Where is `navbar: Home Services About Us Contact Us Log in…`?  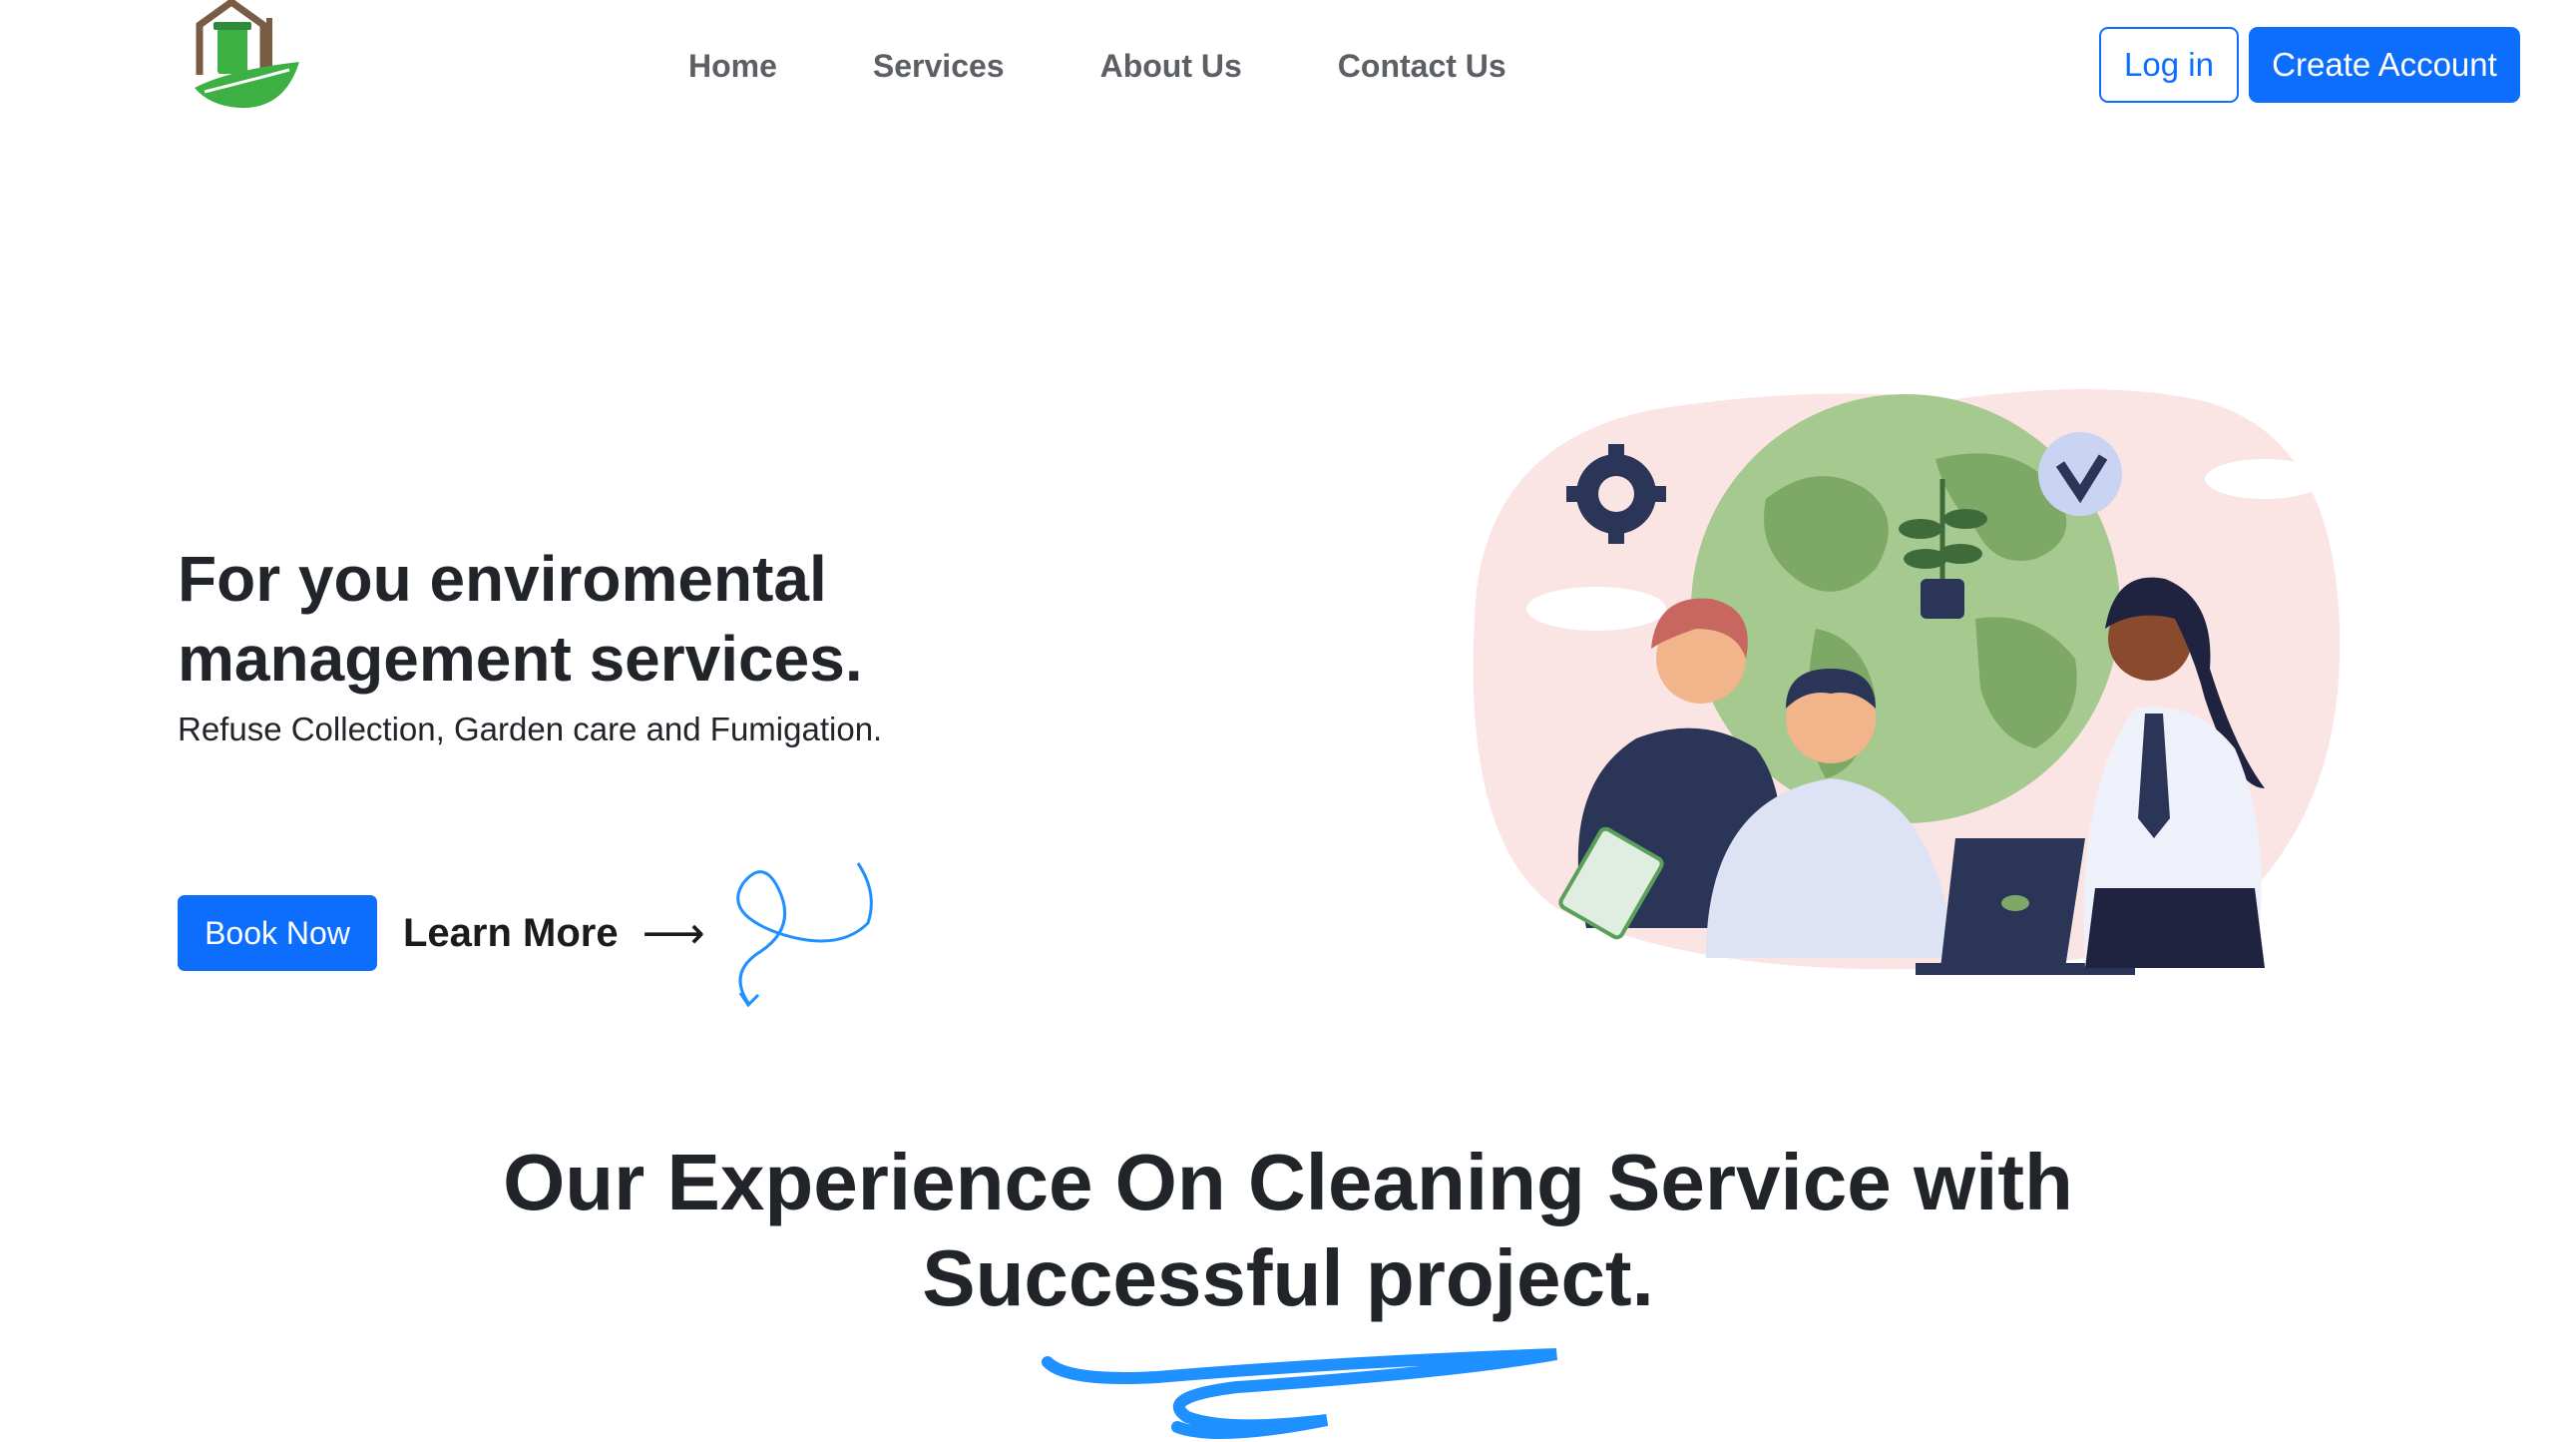 navbar: Home Services About Us Contact Us Log in… is located at coordinates (1288, 65).